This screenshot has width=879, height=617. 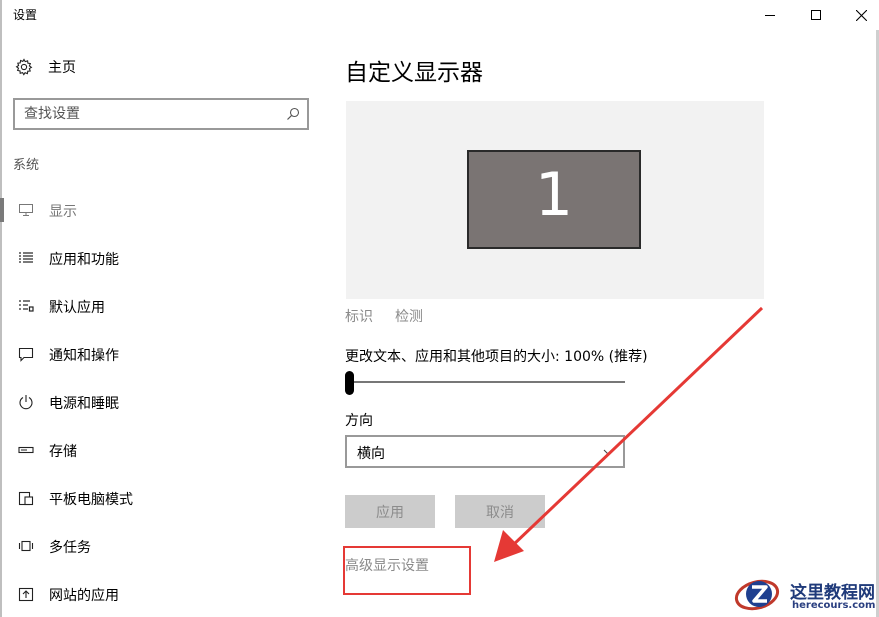 What do you see at coordinates (554, 195) in the screenshot?
I see `monitor-number: 1` at bounding box center [554, 195].